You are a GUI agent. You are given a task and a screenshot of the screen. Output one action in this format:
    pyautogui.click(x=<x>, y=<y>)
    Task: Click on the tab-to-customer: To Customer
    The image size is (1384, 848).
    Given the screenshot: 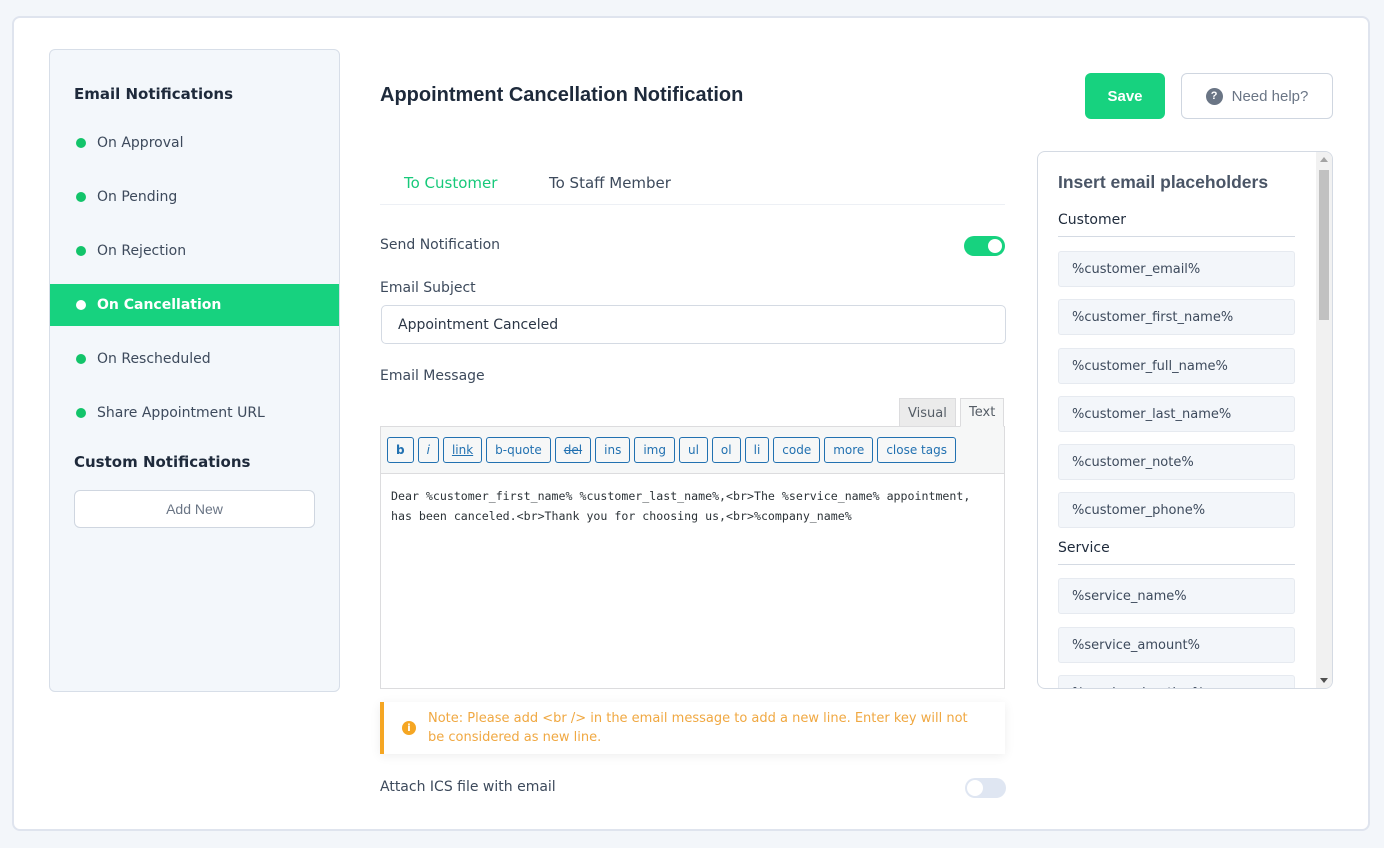 What is the action you would take?
    pyautogui.click(x=450, y=183)
    